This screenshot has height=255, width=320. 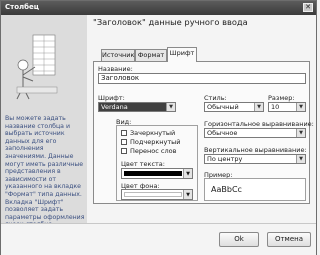 I want to click on tab-source: Источник, so click(x=118, y=55).